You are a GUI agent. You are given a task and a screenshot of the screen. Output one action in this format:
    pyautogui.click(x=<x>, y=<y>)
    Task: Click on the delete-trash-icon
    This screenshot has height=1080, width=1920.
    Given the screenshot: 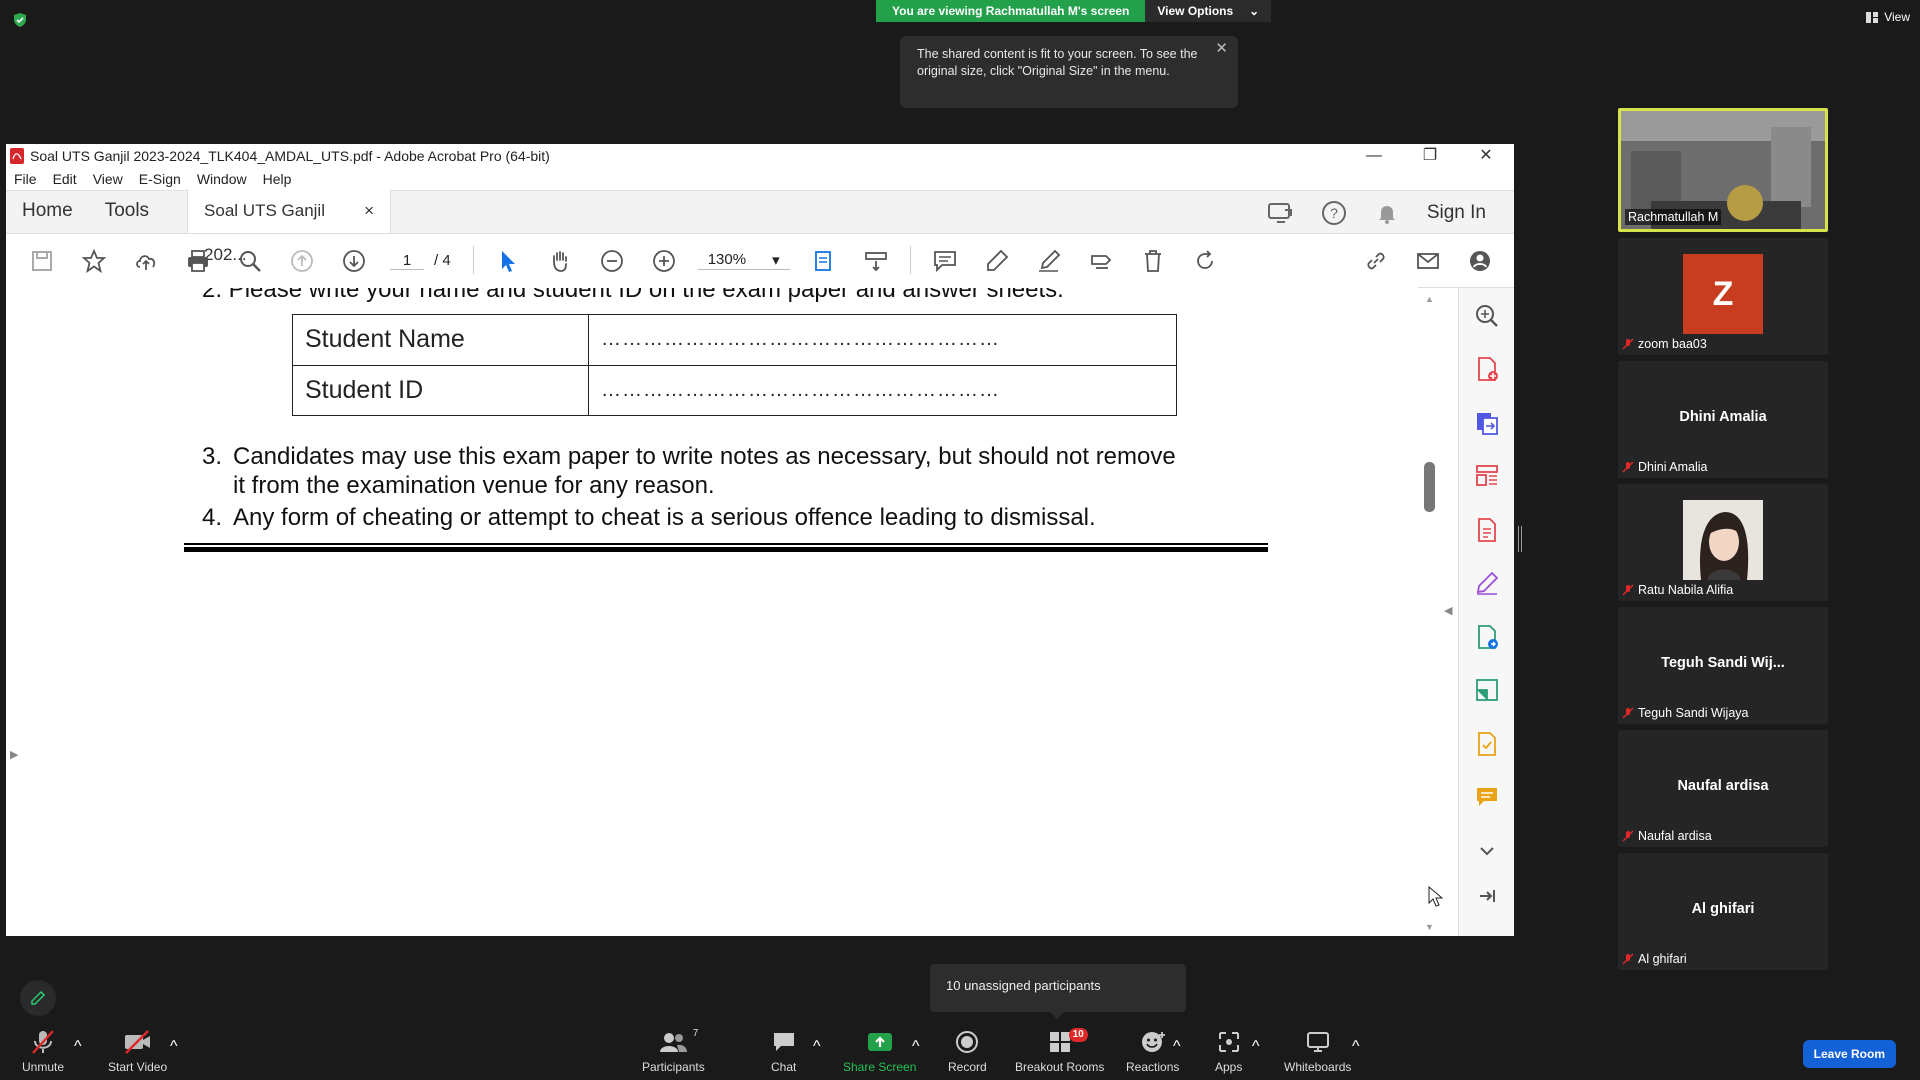 What is the action you would take?
    pyautogui.click(x=1153, y=261)
    